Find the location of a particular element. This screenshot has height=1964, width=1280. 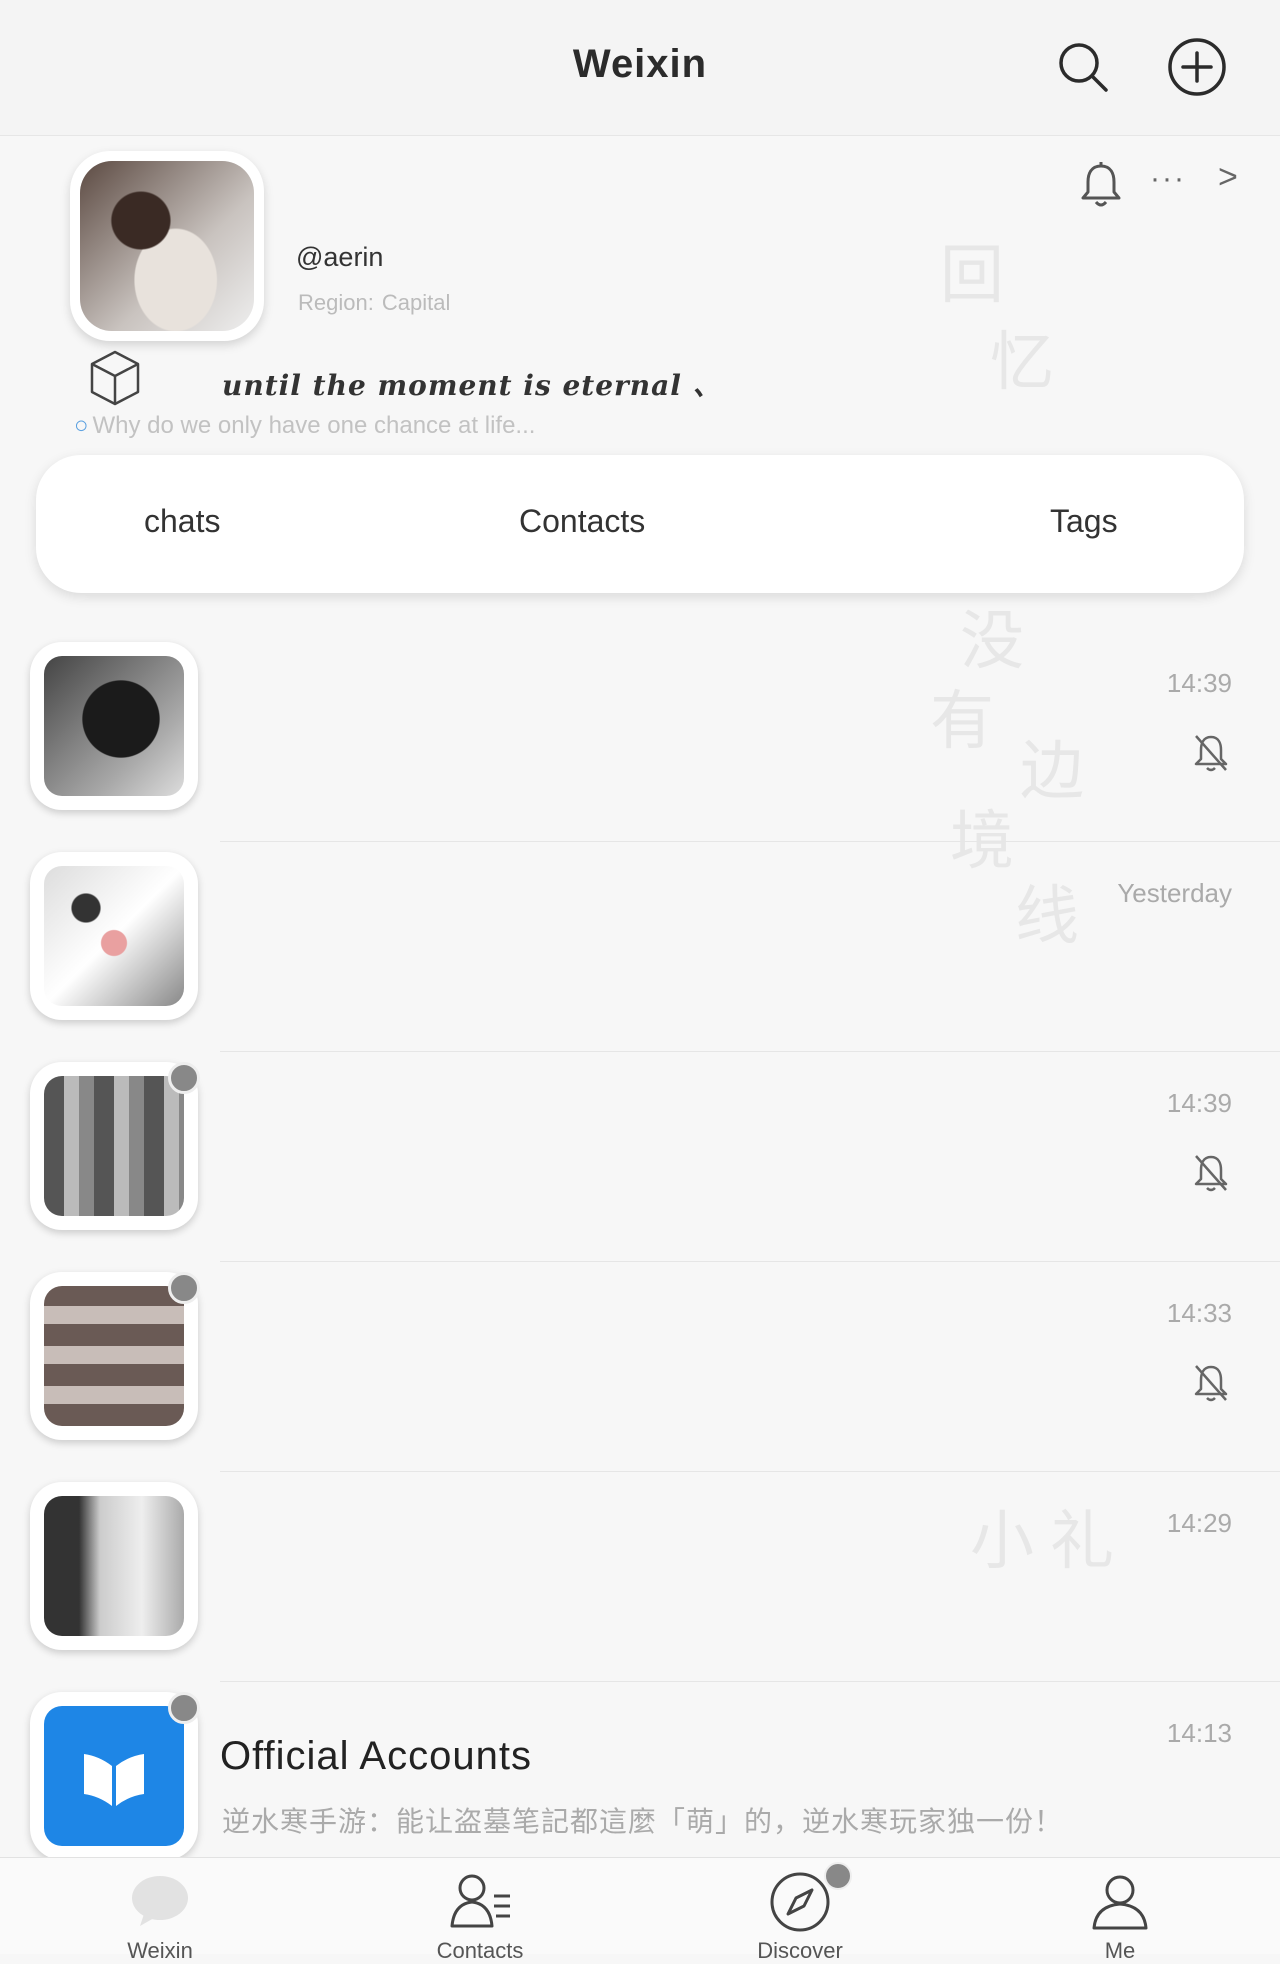

nav-label: Contacts is located at coordinates (480, 1950).